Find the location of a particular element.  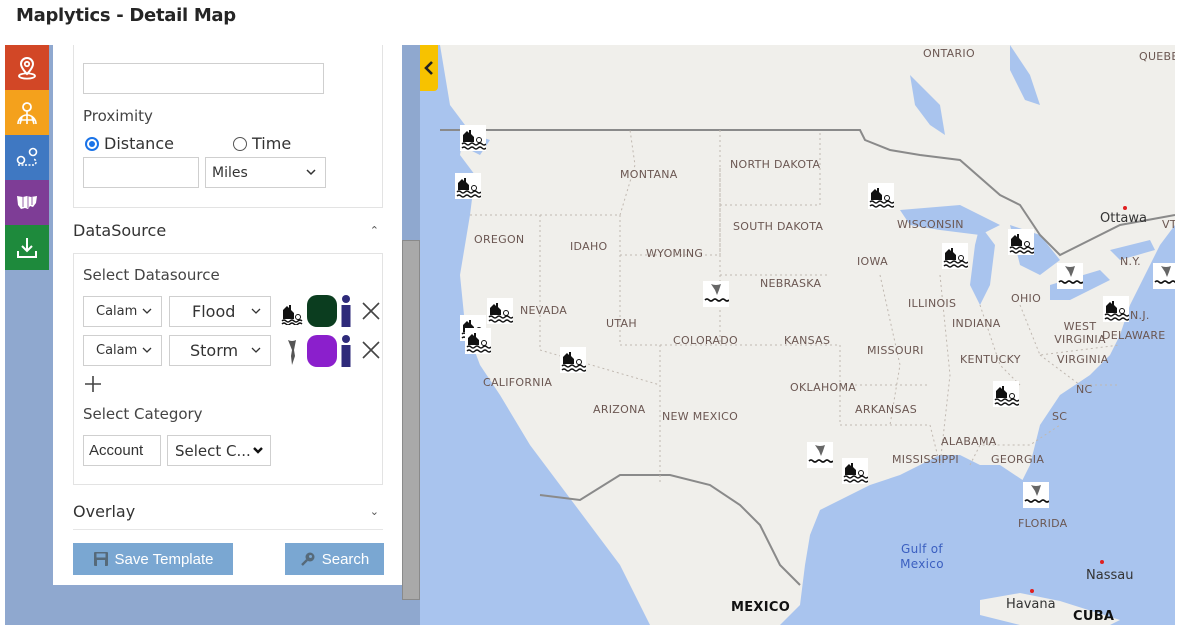

save-template-button: Save Template is located at coordinates (153, 559).